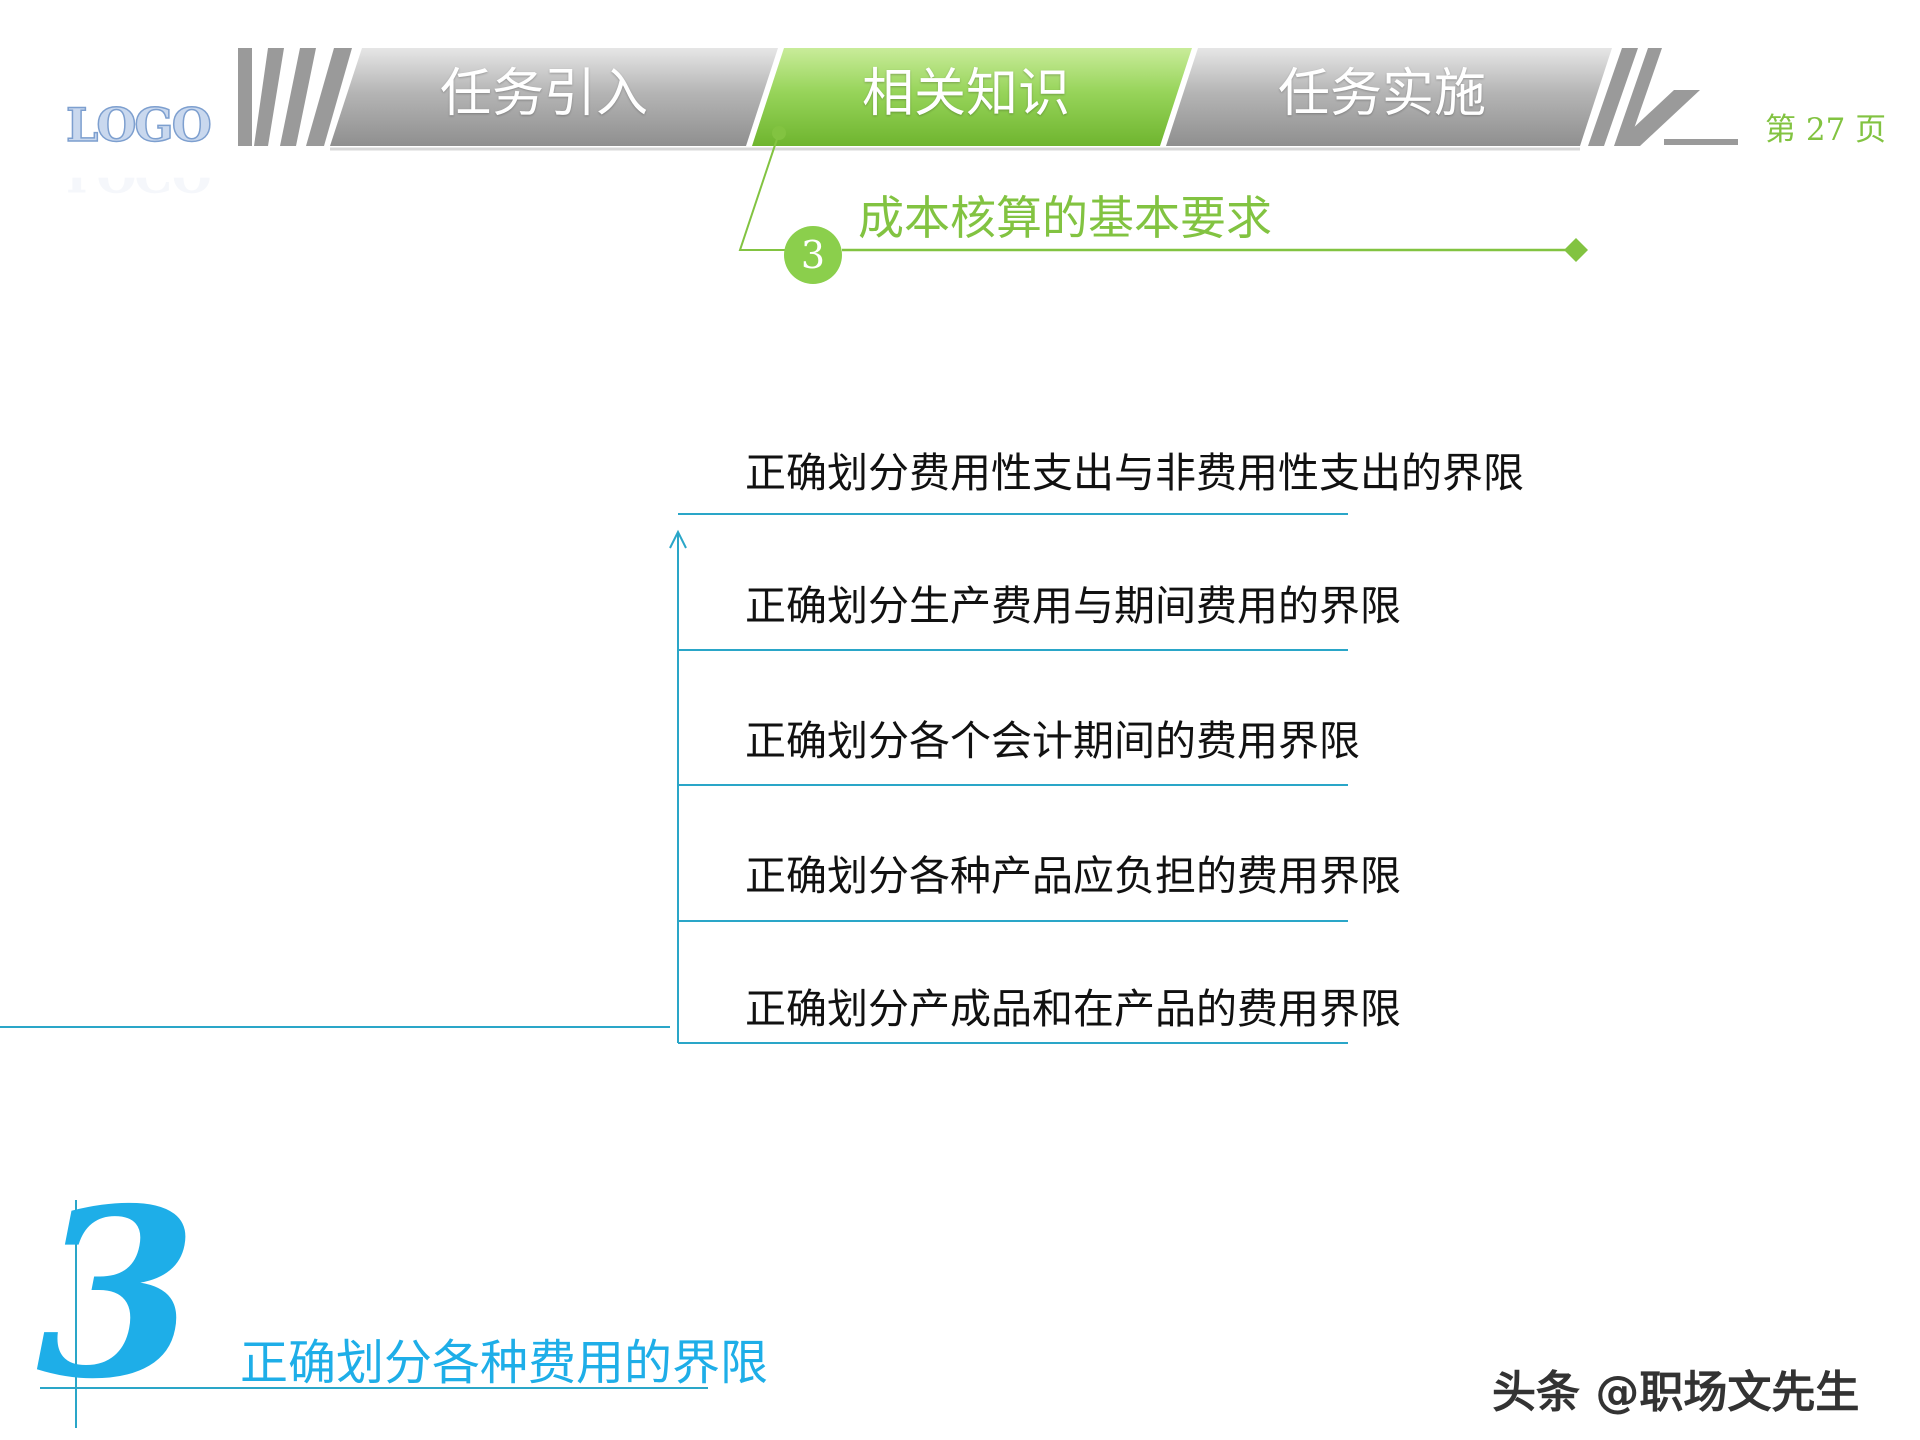 This screenshot has width=1920, height=1440. Describe the element at coordinates (1073, 1009) in the screenshot. I see `list-item: 正确划分产成品和在产品的费用界限` at that location.